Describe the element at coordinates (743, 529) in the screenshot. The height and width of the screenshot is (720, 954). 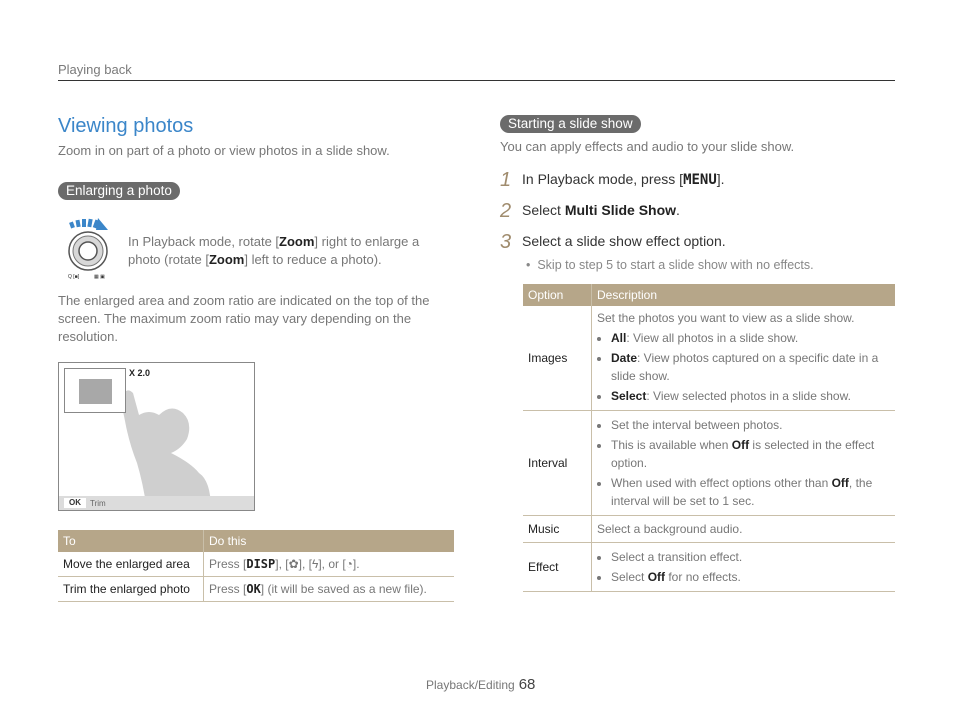
I see `description-cell: Select a background audio.` at that location.